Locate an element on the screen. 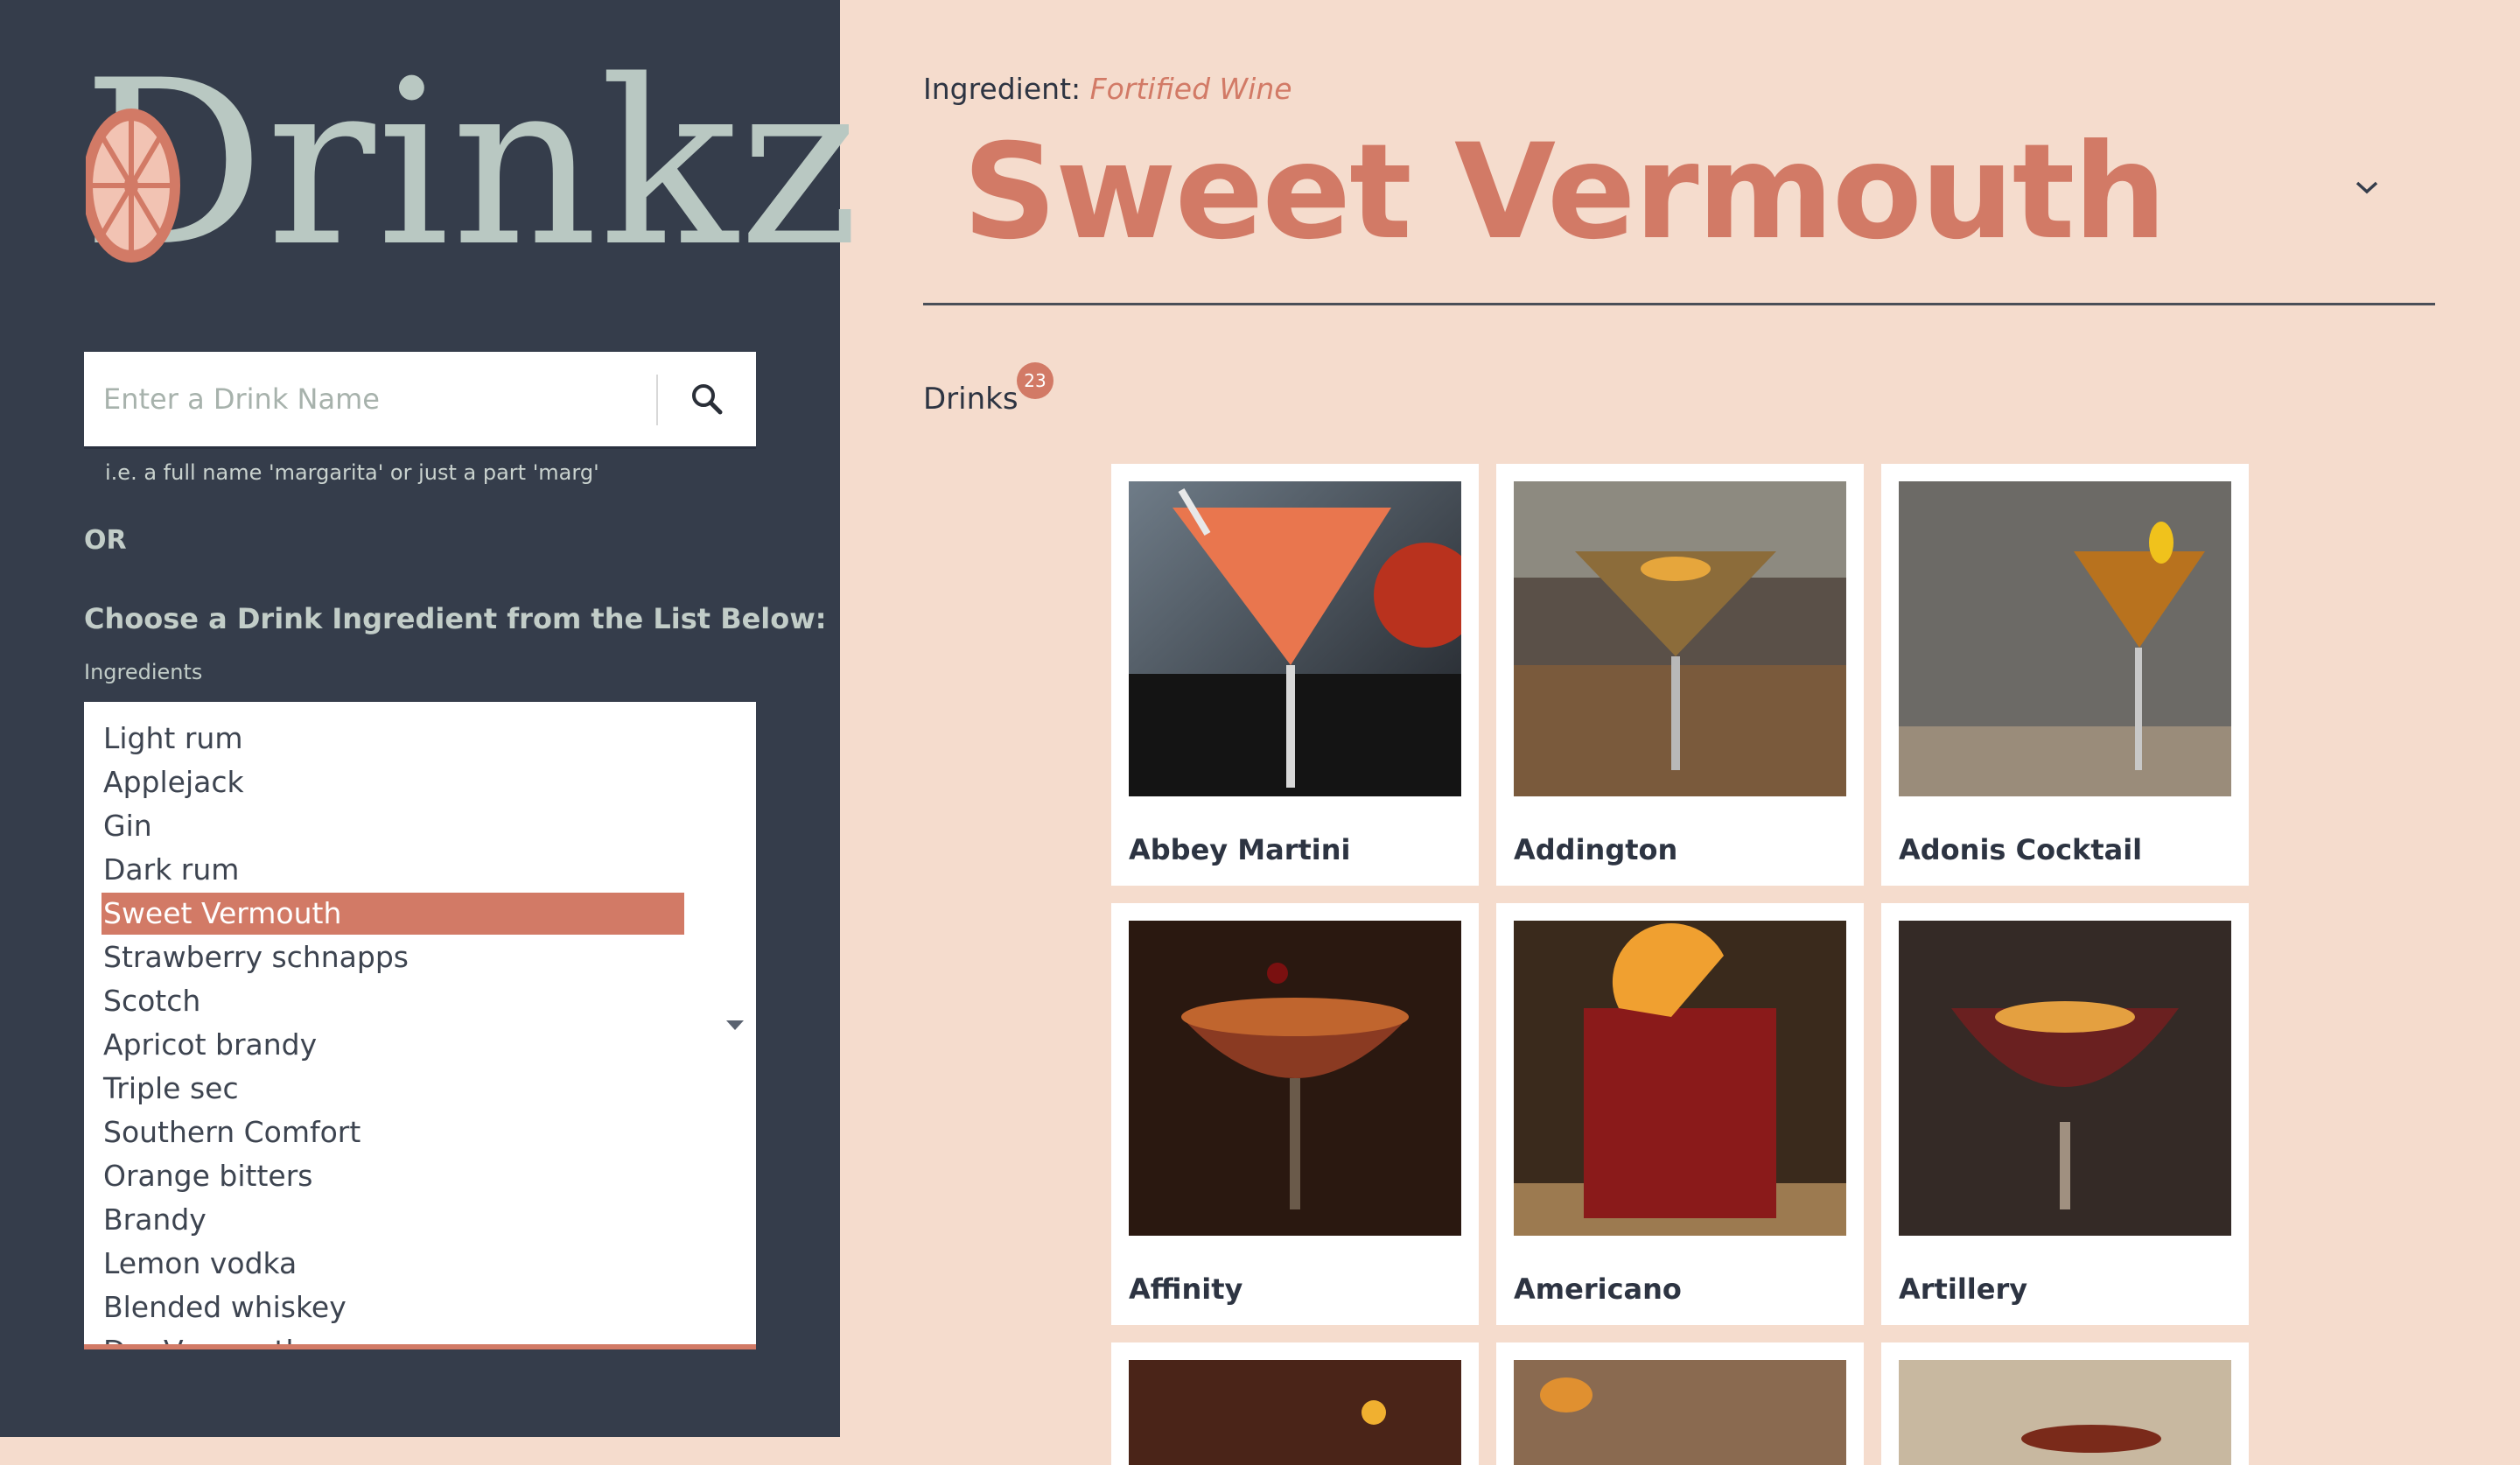 This screenshot has height=1465, width=2520. drink-card: Artillery is located at coordinates (2065, 1114).